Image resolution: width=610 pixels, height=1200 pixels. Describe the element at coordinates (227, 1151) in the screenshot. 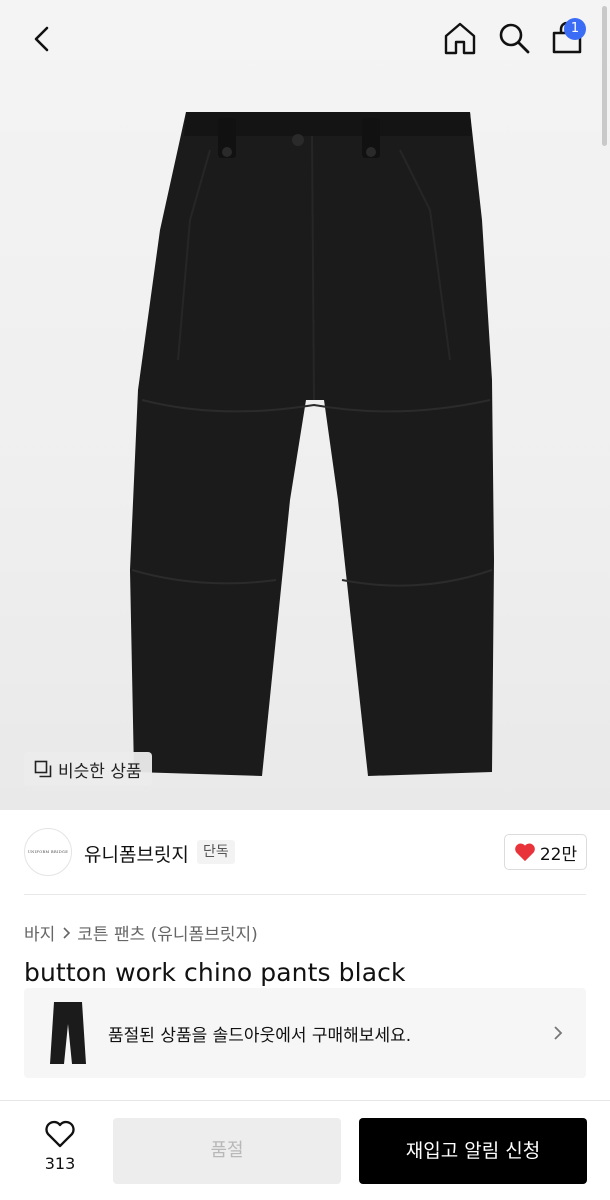

I see `soldout-button: 품절` at that location.